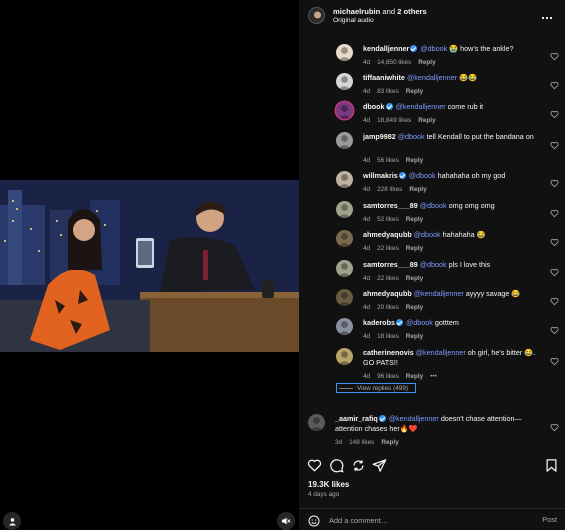  I want to click on comment-age: 4d, so click(367, 336).